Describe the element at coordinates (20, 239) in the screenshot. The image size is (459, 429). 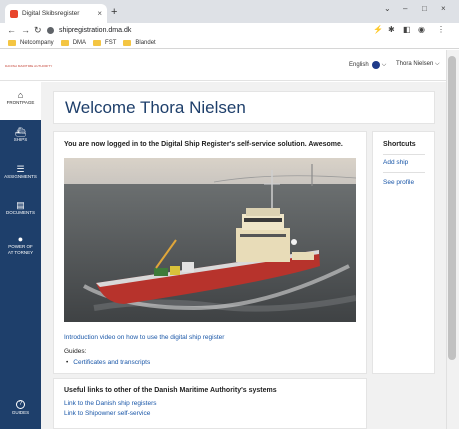
I see `person-icon: ●` at that location.